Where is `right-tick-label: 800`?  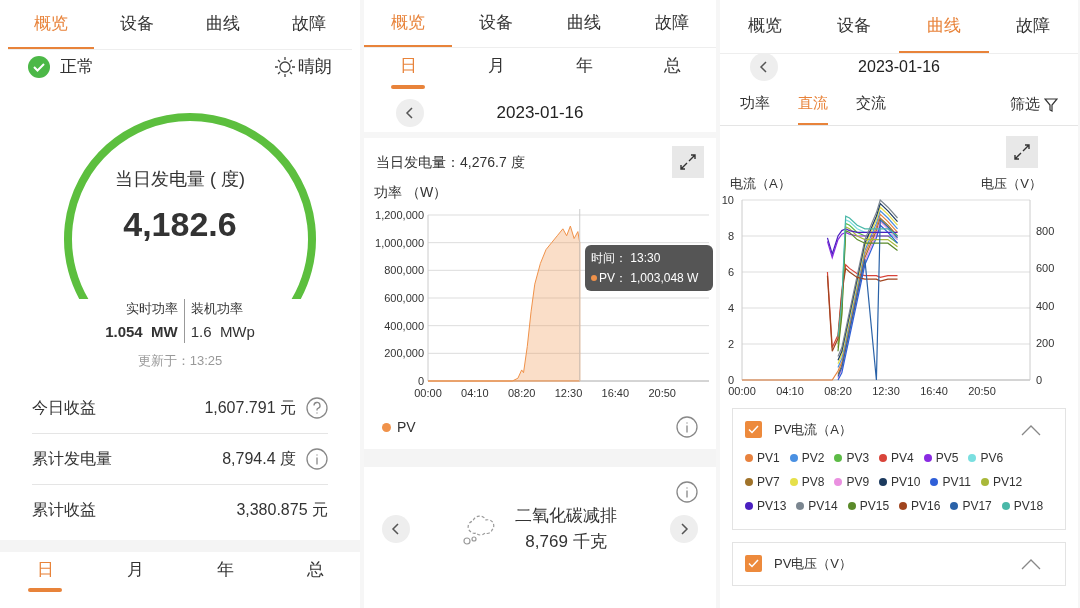 right-tick-label: 800 is located at coordinates (1045, 230).